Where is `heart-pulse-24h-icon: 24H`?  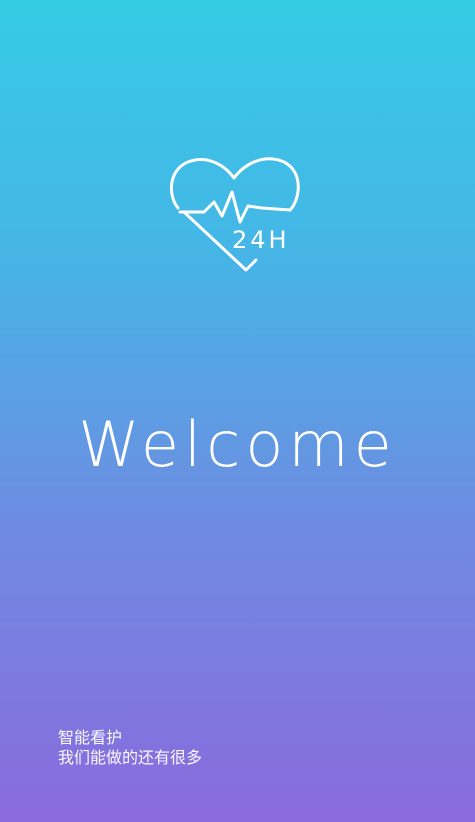
heart-pulse-24h-icon: 24H is located at coordinates (238, 214).